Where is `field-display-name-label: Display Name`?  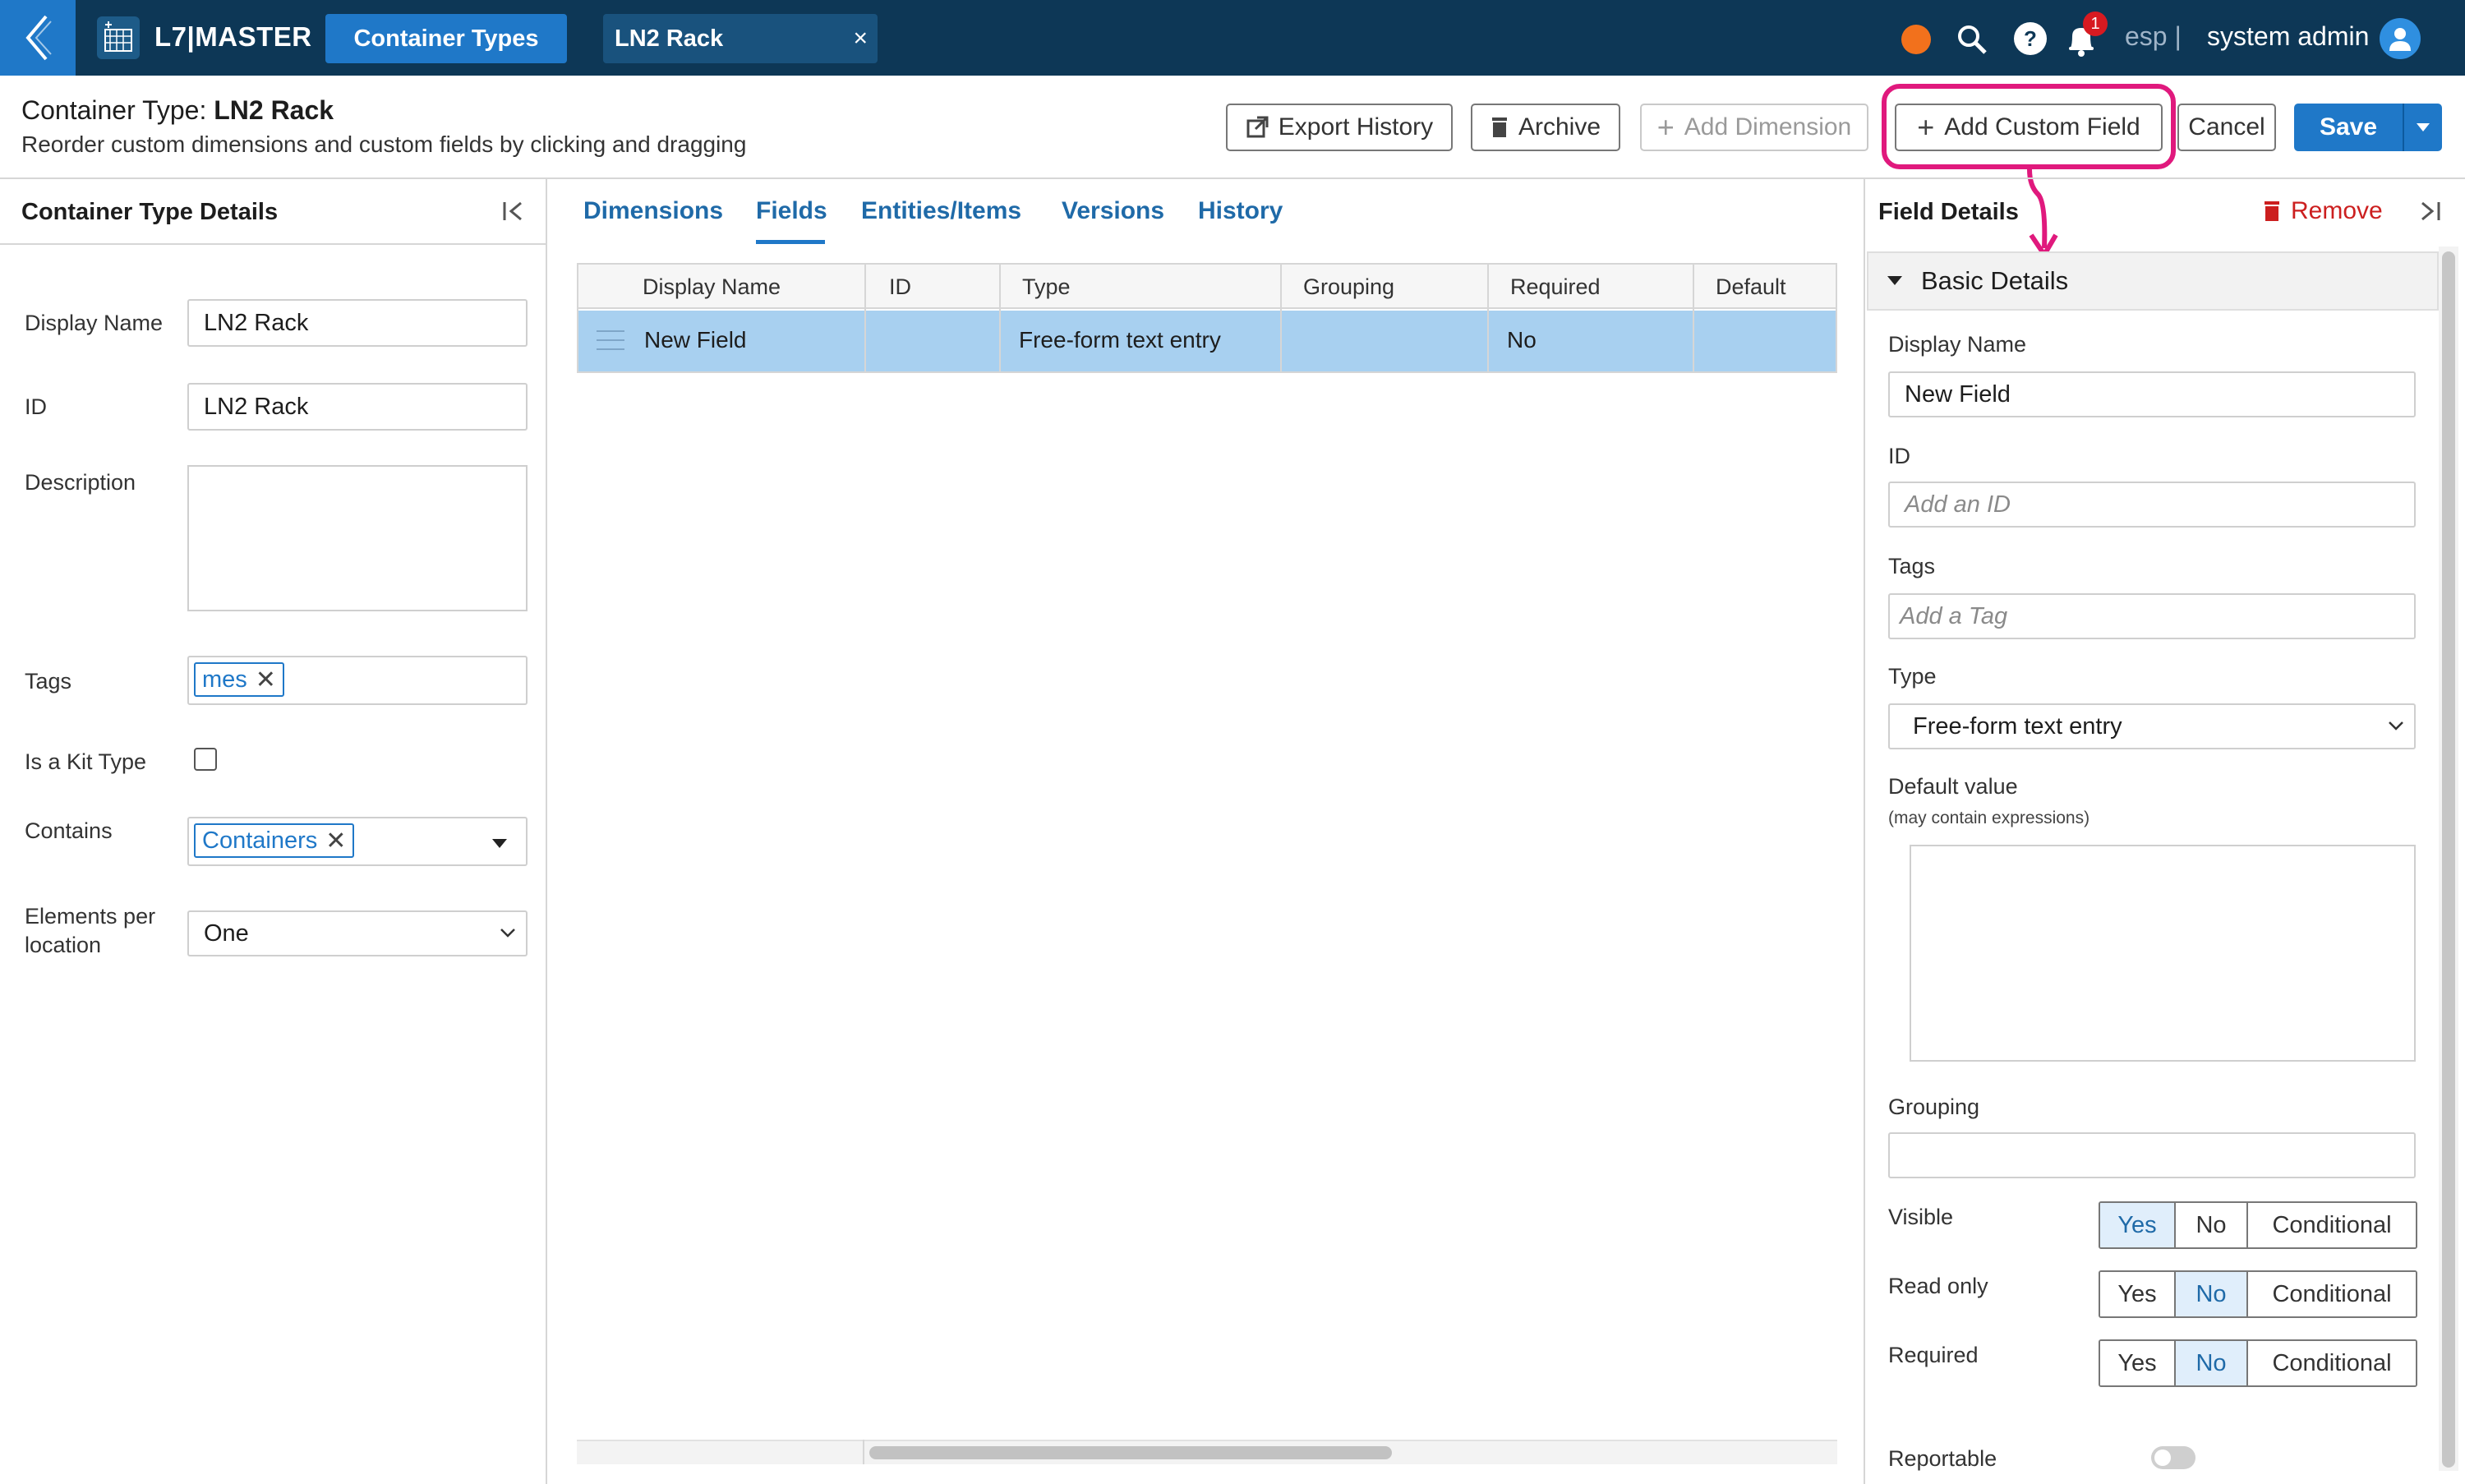
field-display-name-label: Display Name is located at coordinates (1957, 344).